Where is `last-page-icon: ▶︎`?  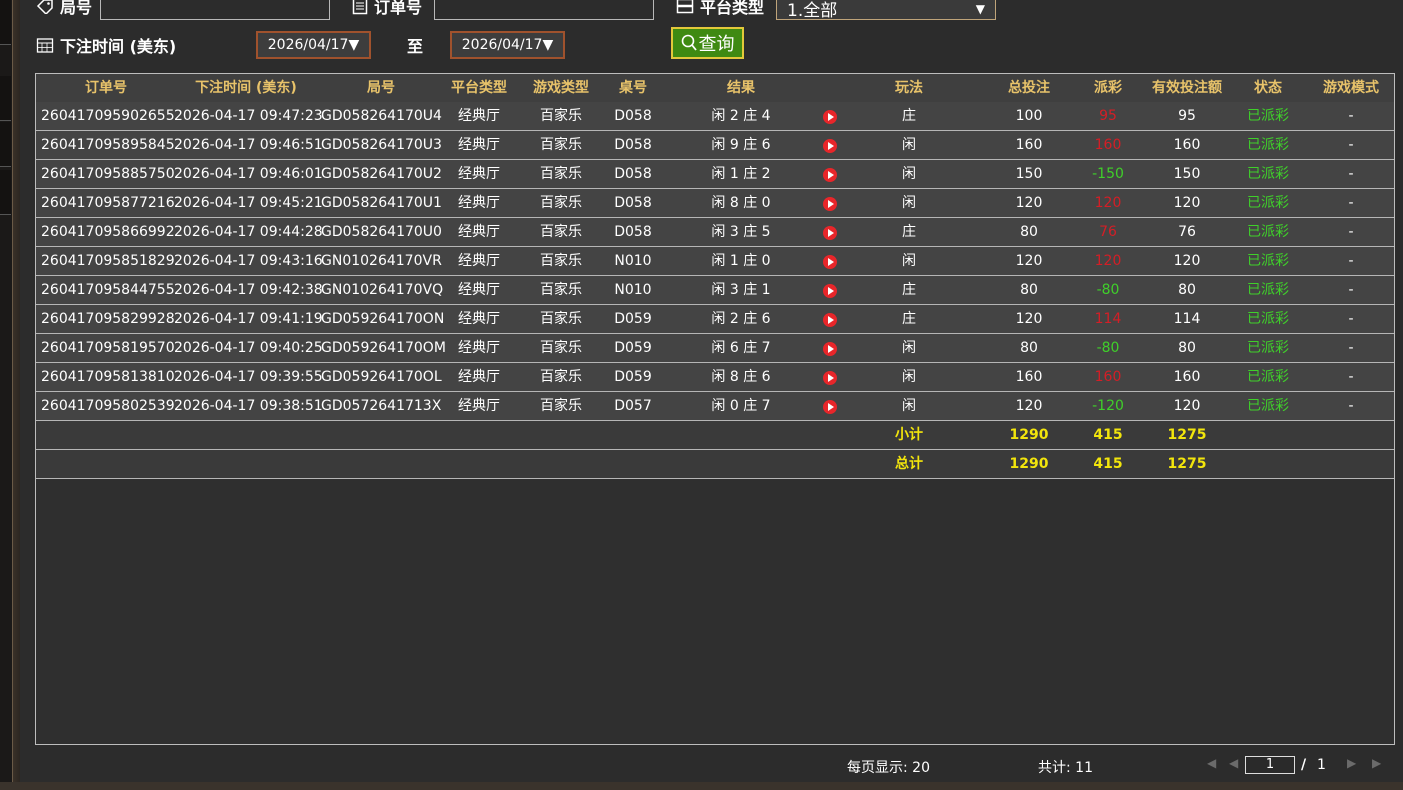 last-page-icon: ▶︎ is located at coordinates (1376, 763).